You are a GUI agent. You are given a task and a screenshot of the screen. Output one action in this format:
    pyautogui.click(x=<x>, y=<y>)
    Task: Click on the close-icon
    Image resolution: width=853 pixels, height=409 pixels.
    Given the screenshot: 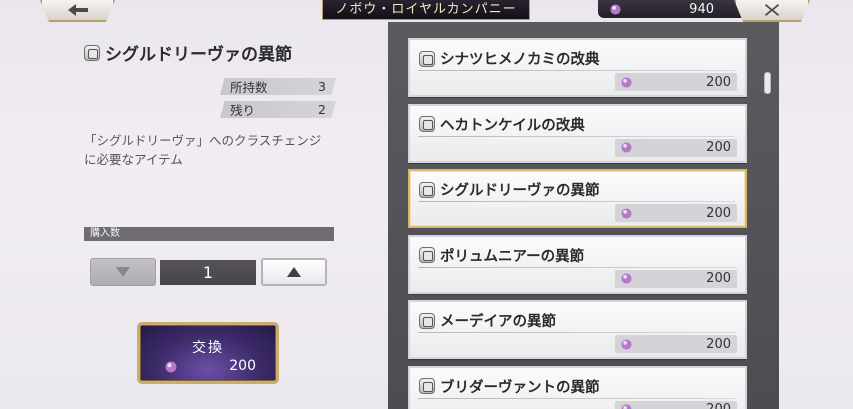 What is the action you would take?
    pyautogui.click(x=772, y=10)
    